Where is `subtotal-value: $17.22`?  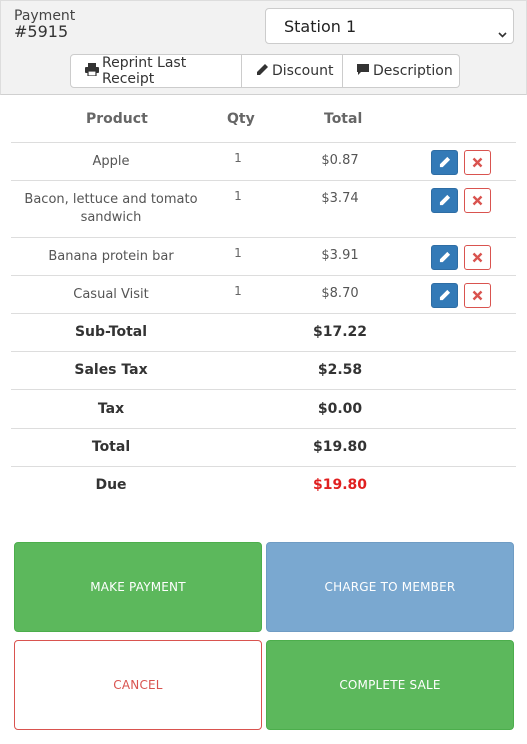 subtotal-value: $17.22 is located at coordinates (340, 332).